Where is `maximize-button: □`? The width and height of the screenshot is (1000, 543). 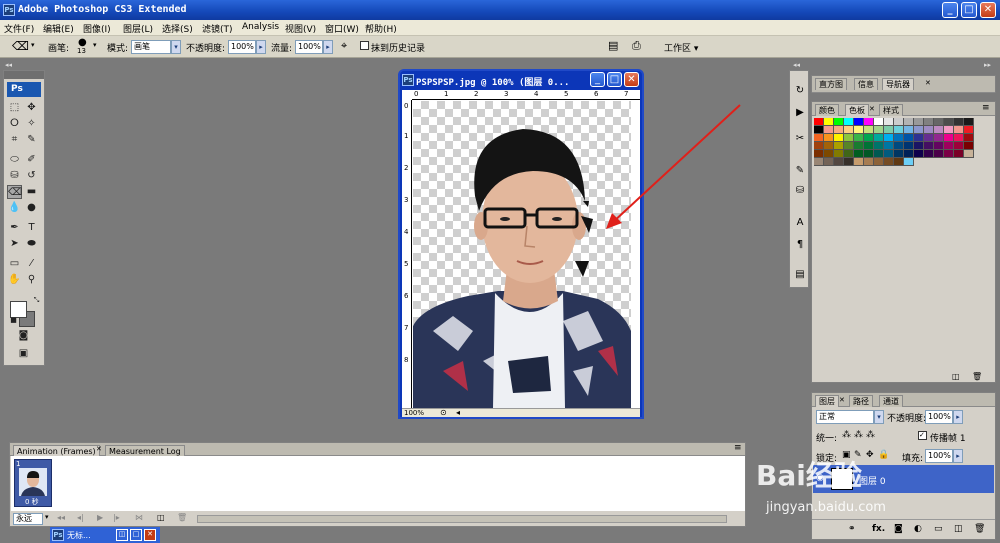
maximize-button: □ is located at coordinates (969, 10).